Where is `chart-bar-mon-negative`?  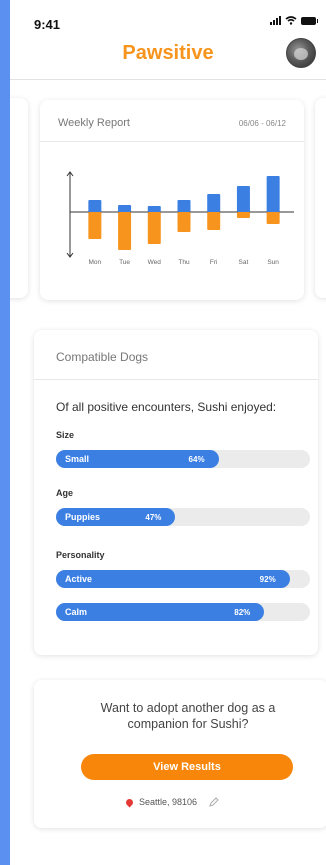 chart-bar-mon-negative is located at coordinates (95, 225).